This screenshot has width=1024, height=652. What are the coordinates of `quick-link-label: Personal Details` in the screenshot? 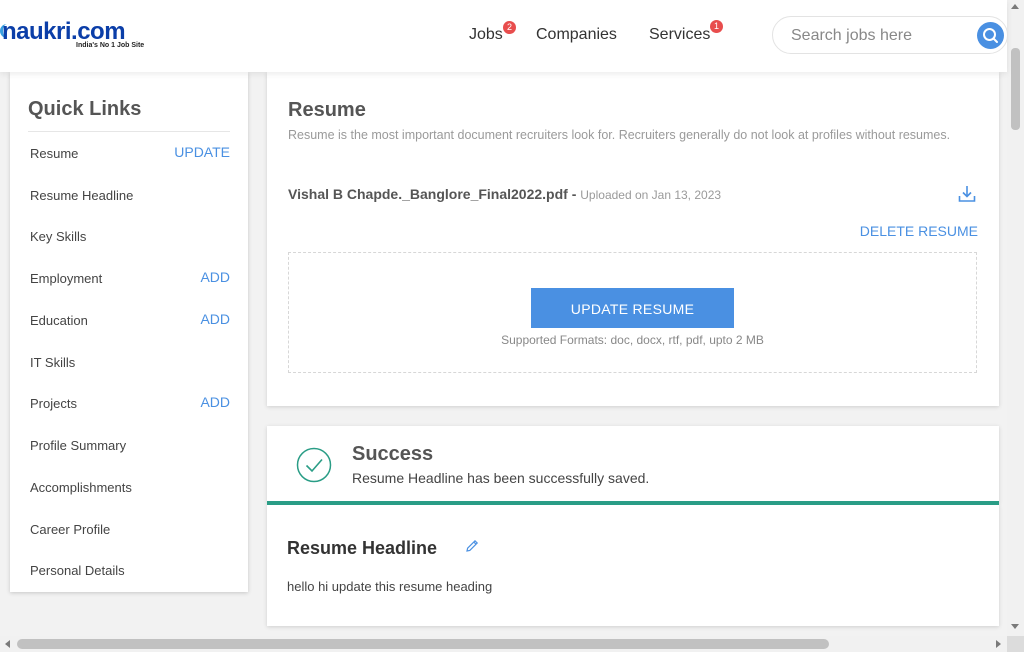 It's located at (77, 570).